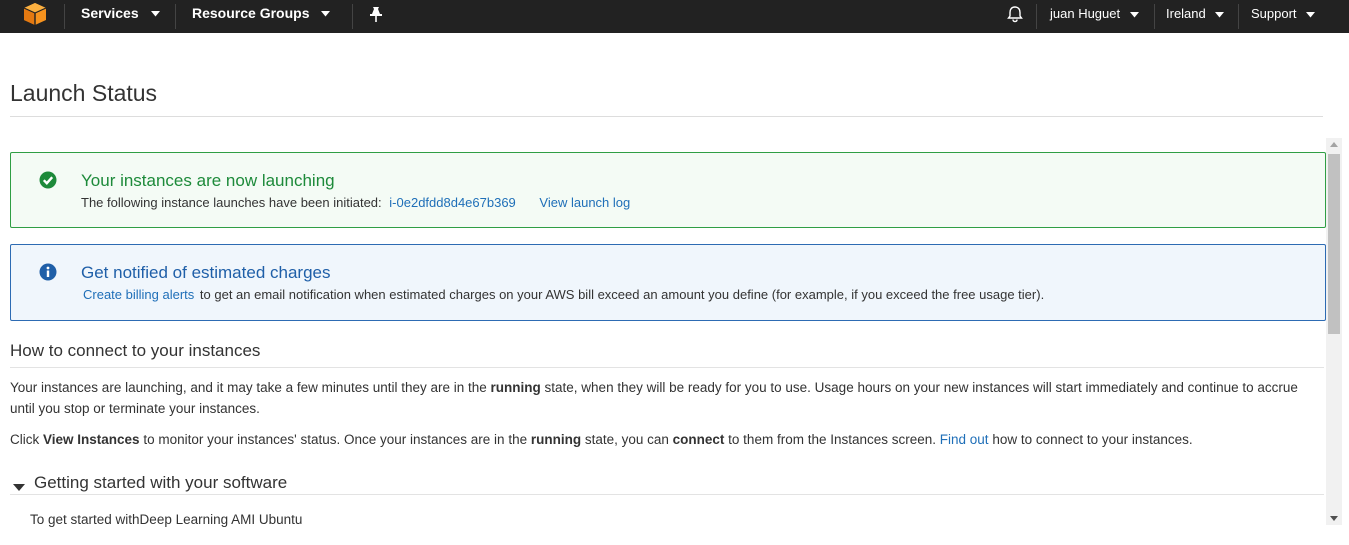  What do you see at coordinates (1334, 244) in the screenshot?
I see `scrollbar-thumb` at bounding box center [1334, 244].